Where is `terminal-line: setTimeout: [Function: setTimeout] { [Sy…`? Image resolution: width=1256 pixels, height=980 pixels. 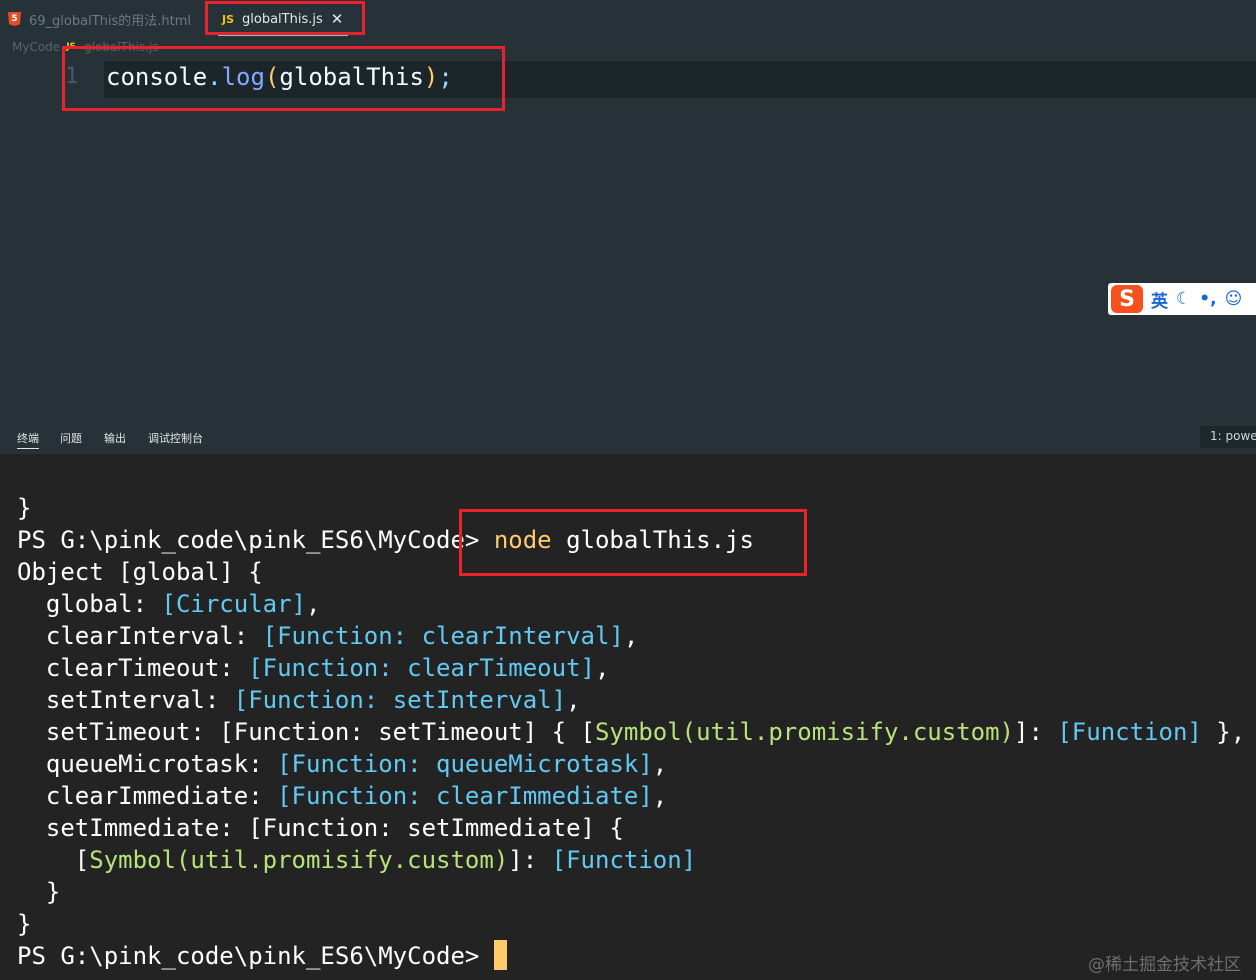
terminal-line: setTimeout: [Function: setTimeout] { [Sy… is located at coordinates (631, 732).